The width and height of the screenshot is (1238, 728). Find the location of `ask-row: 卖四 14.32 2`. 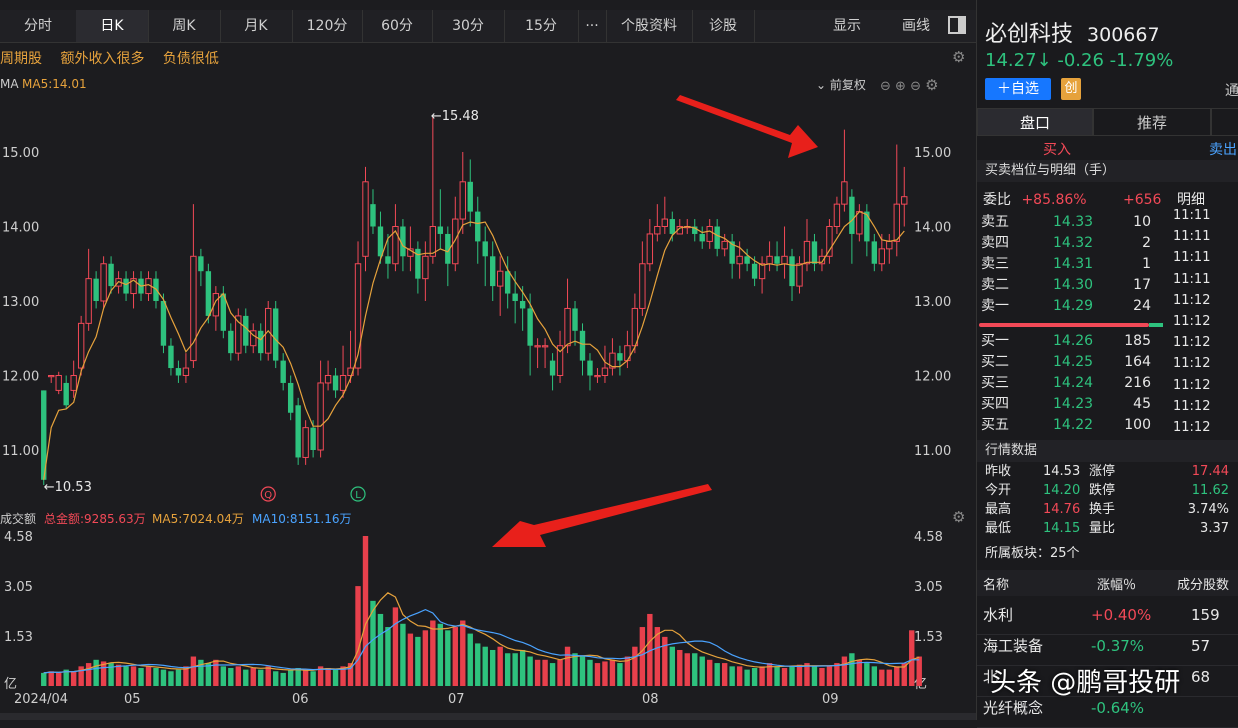

ask-row: 卖四 14.32 2 is located at coordinates (1066, 243).